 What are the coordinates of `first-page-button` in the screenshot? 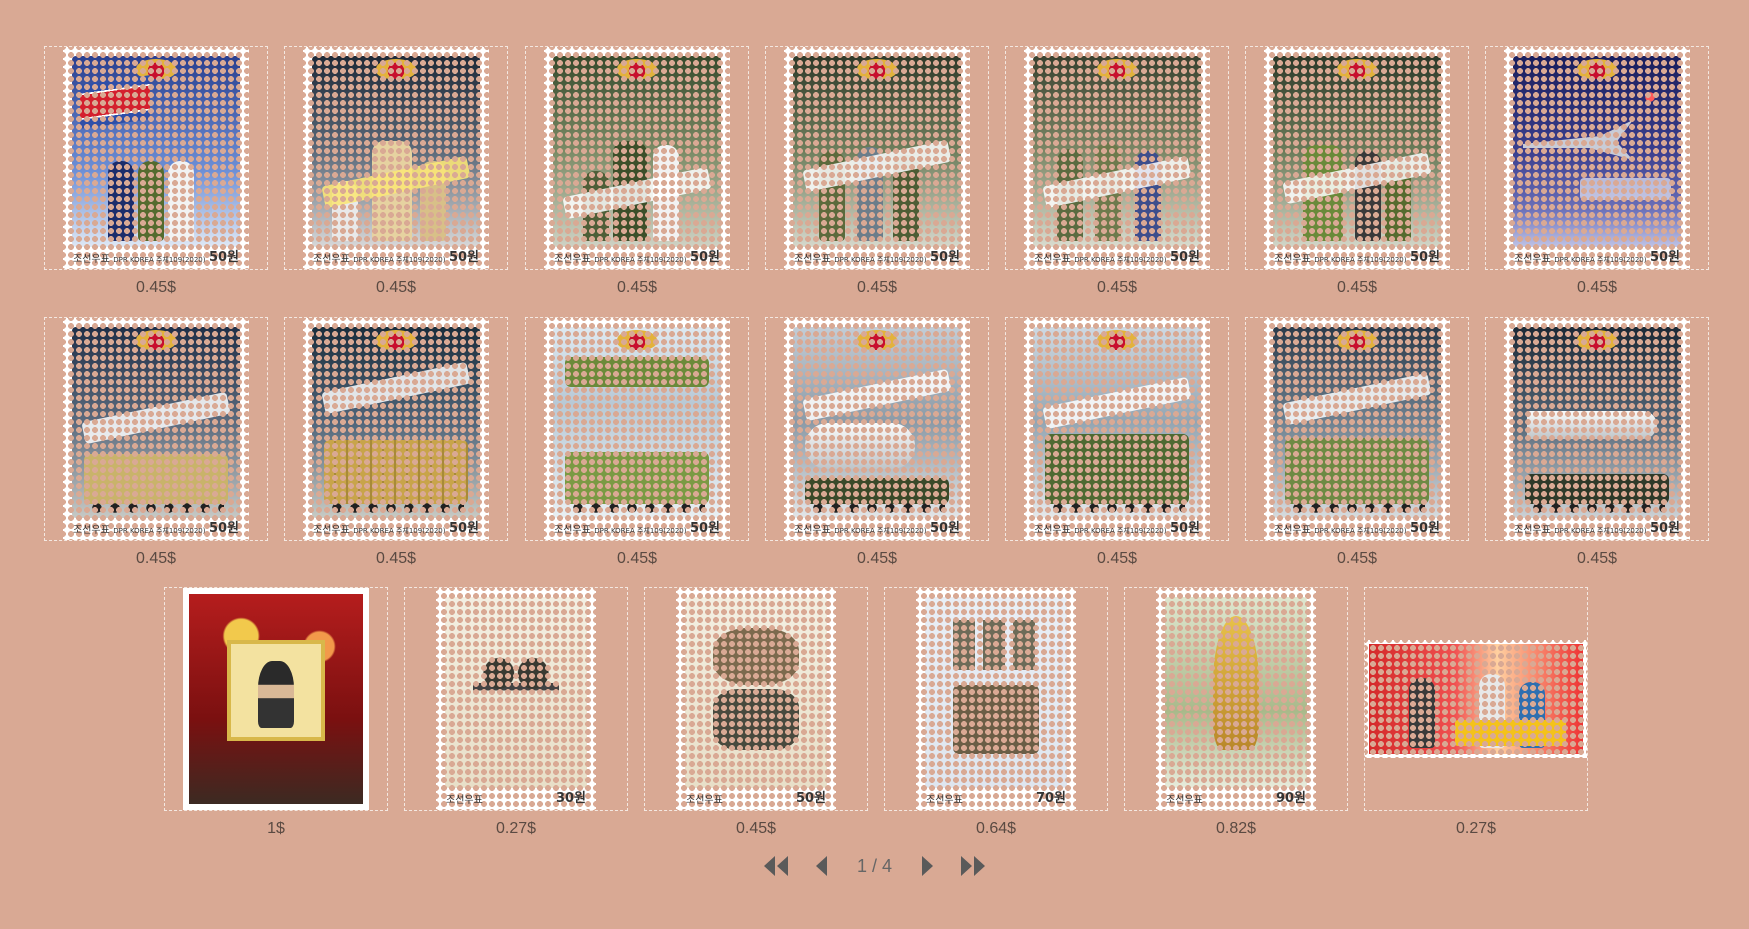 It's located at (776, 866).